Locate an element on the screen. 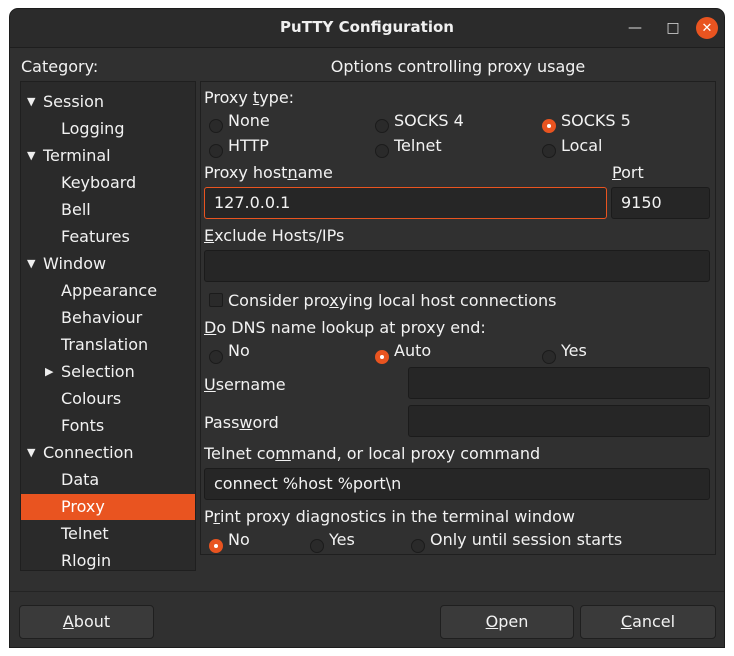  radio-proxy-socks5 is located at coordinates (549, 126).